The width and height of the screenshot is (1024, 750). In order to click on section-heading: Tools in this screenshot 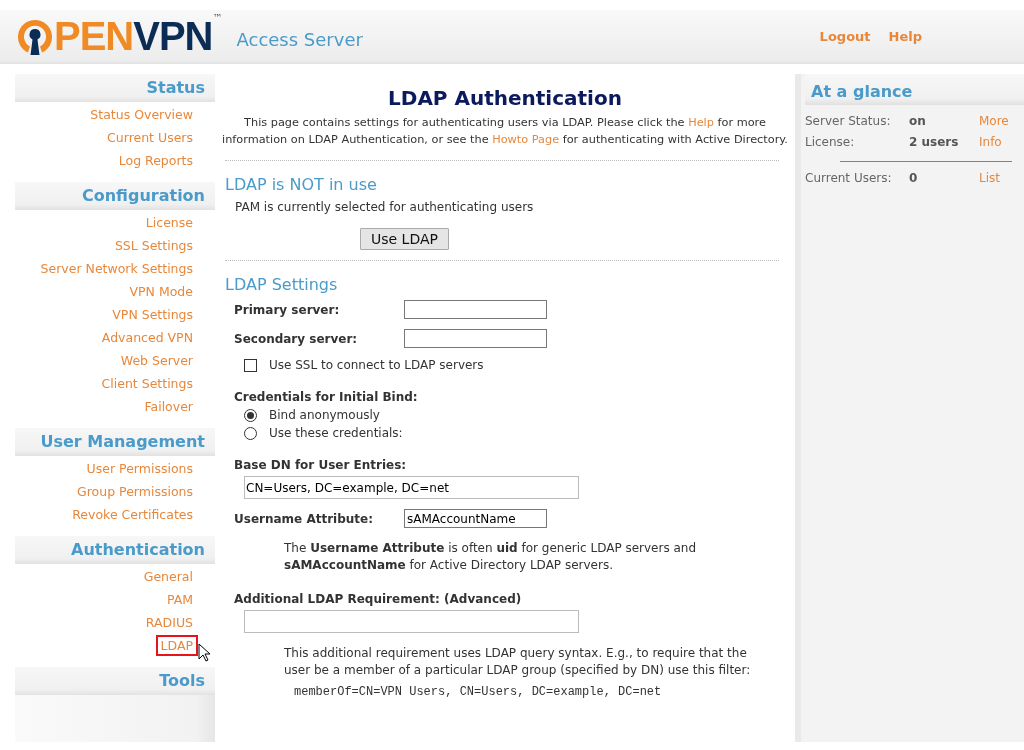, I will do `click(115, 681)`.